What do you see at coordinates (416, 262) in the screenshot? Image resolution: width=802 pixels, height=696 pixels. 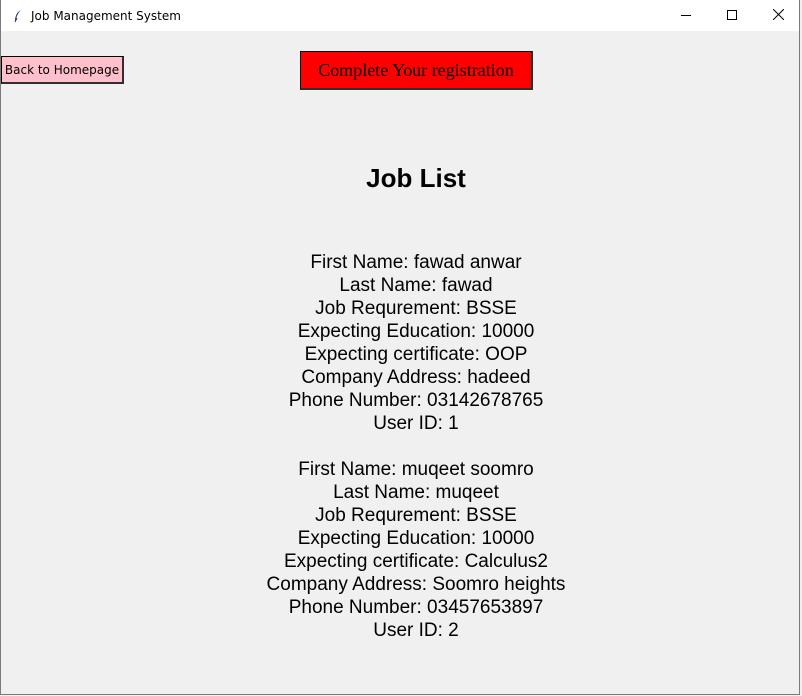 I see `job-first-name: First Name: fawad anwar` at bounding box center [416, 262].